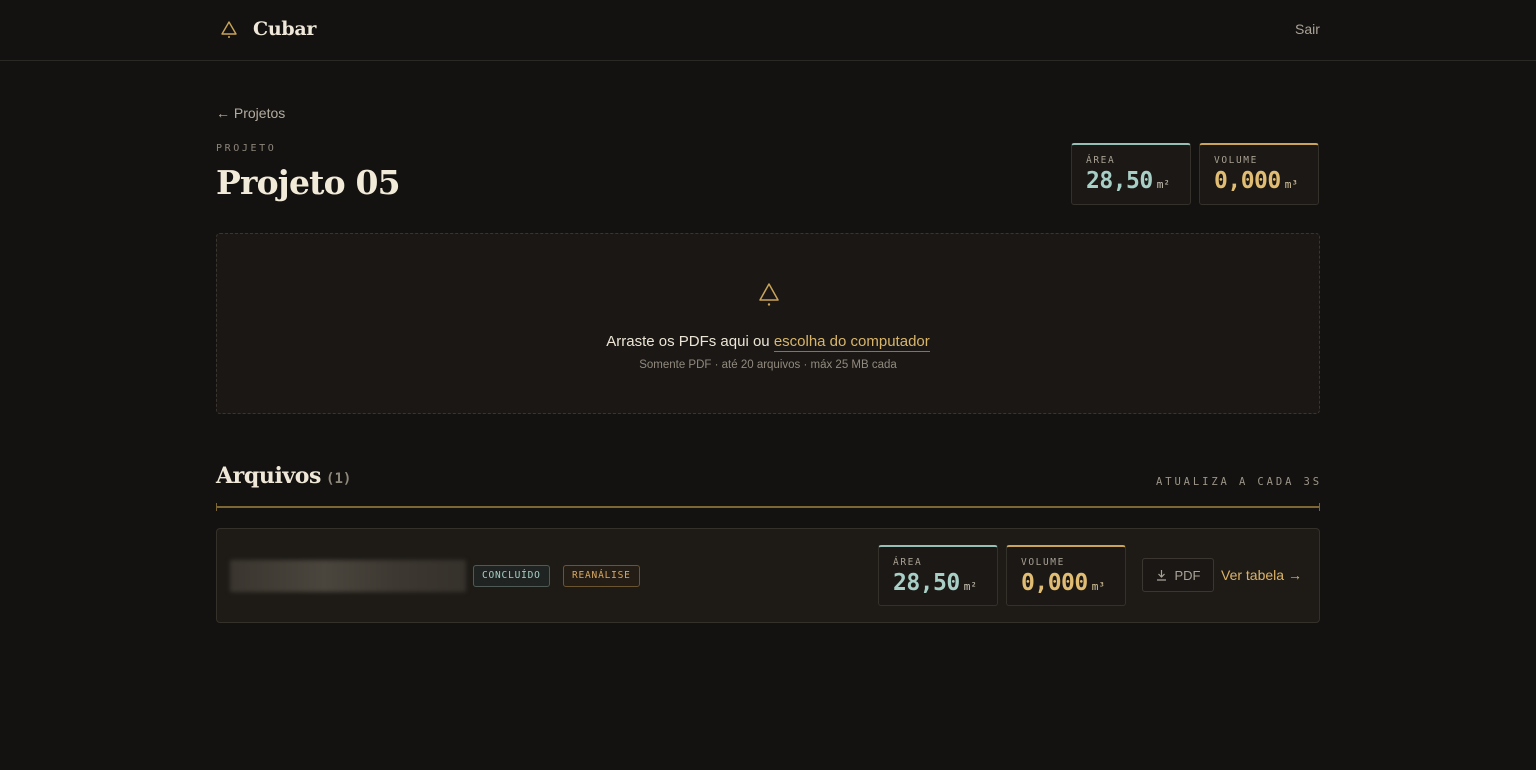  What do you see at coordinates (688, 341) in the screenshot?
I see `dropzone-instruction: Arraste os PDFs aqui ou` at bounding box center [688, 341].